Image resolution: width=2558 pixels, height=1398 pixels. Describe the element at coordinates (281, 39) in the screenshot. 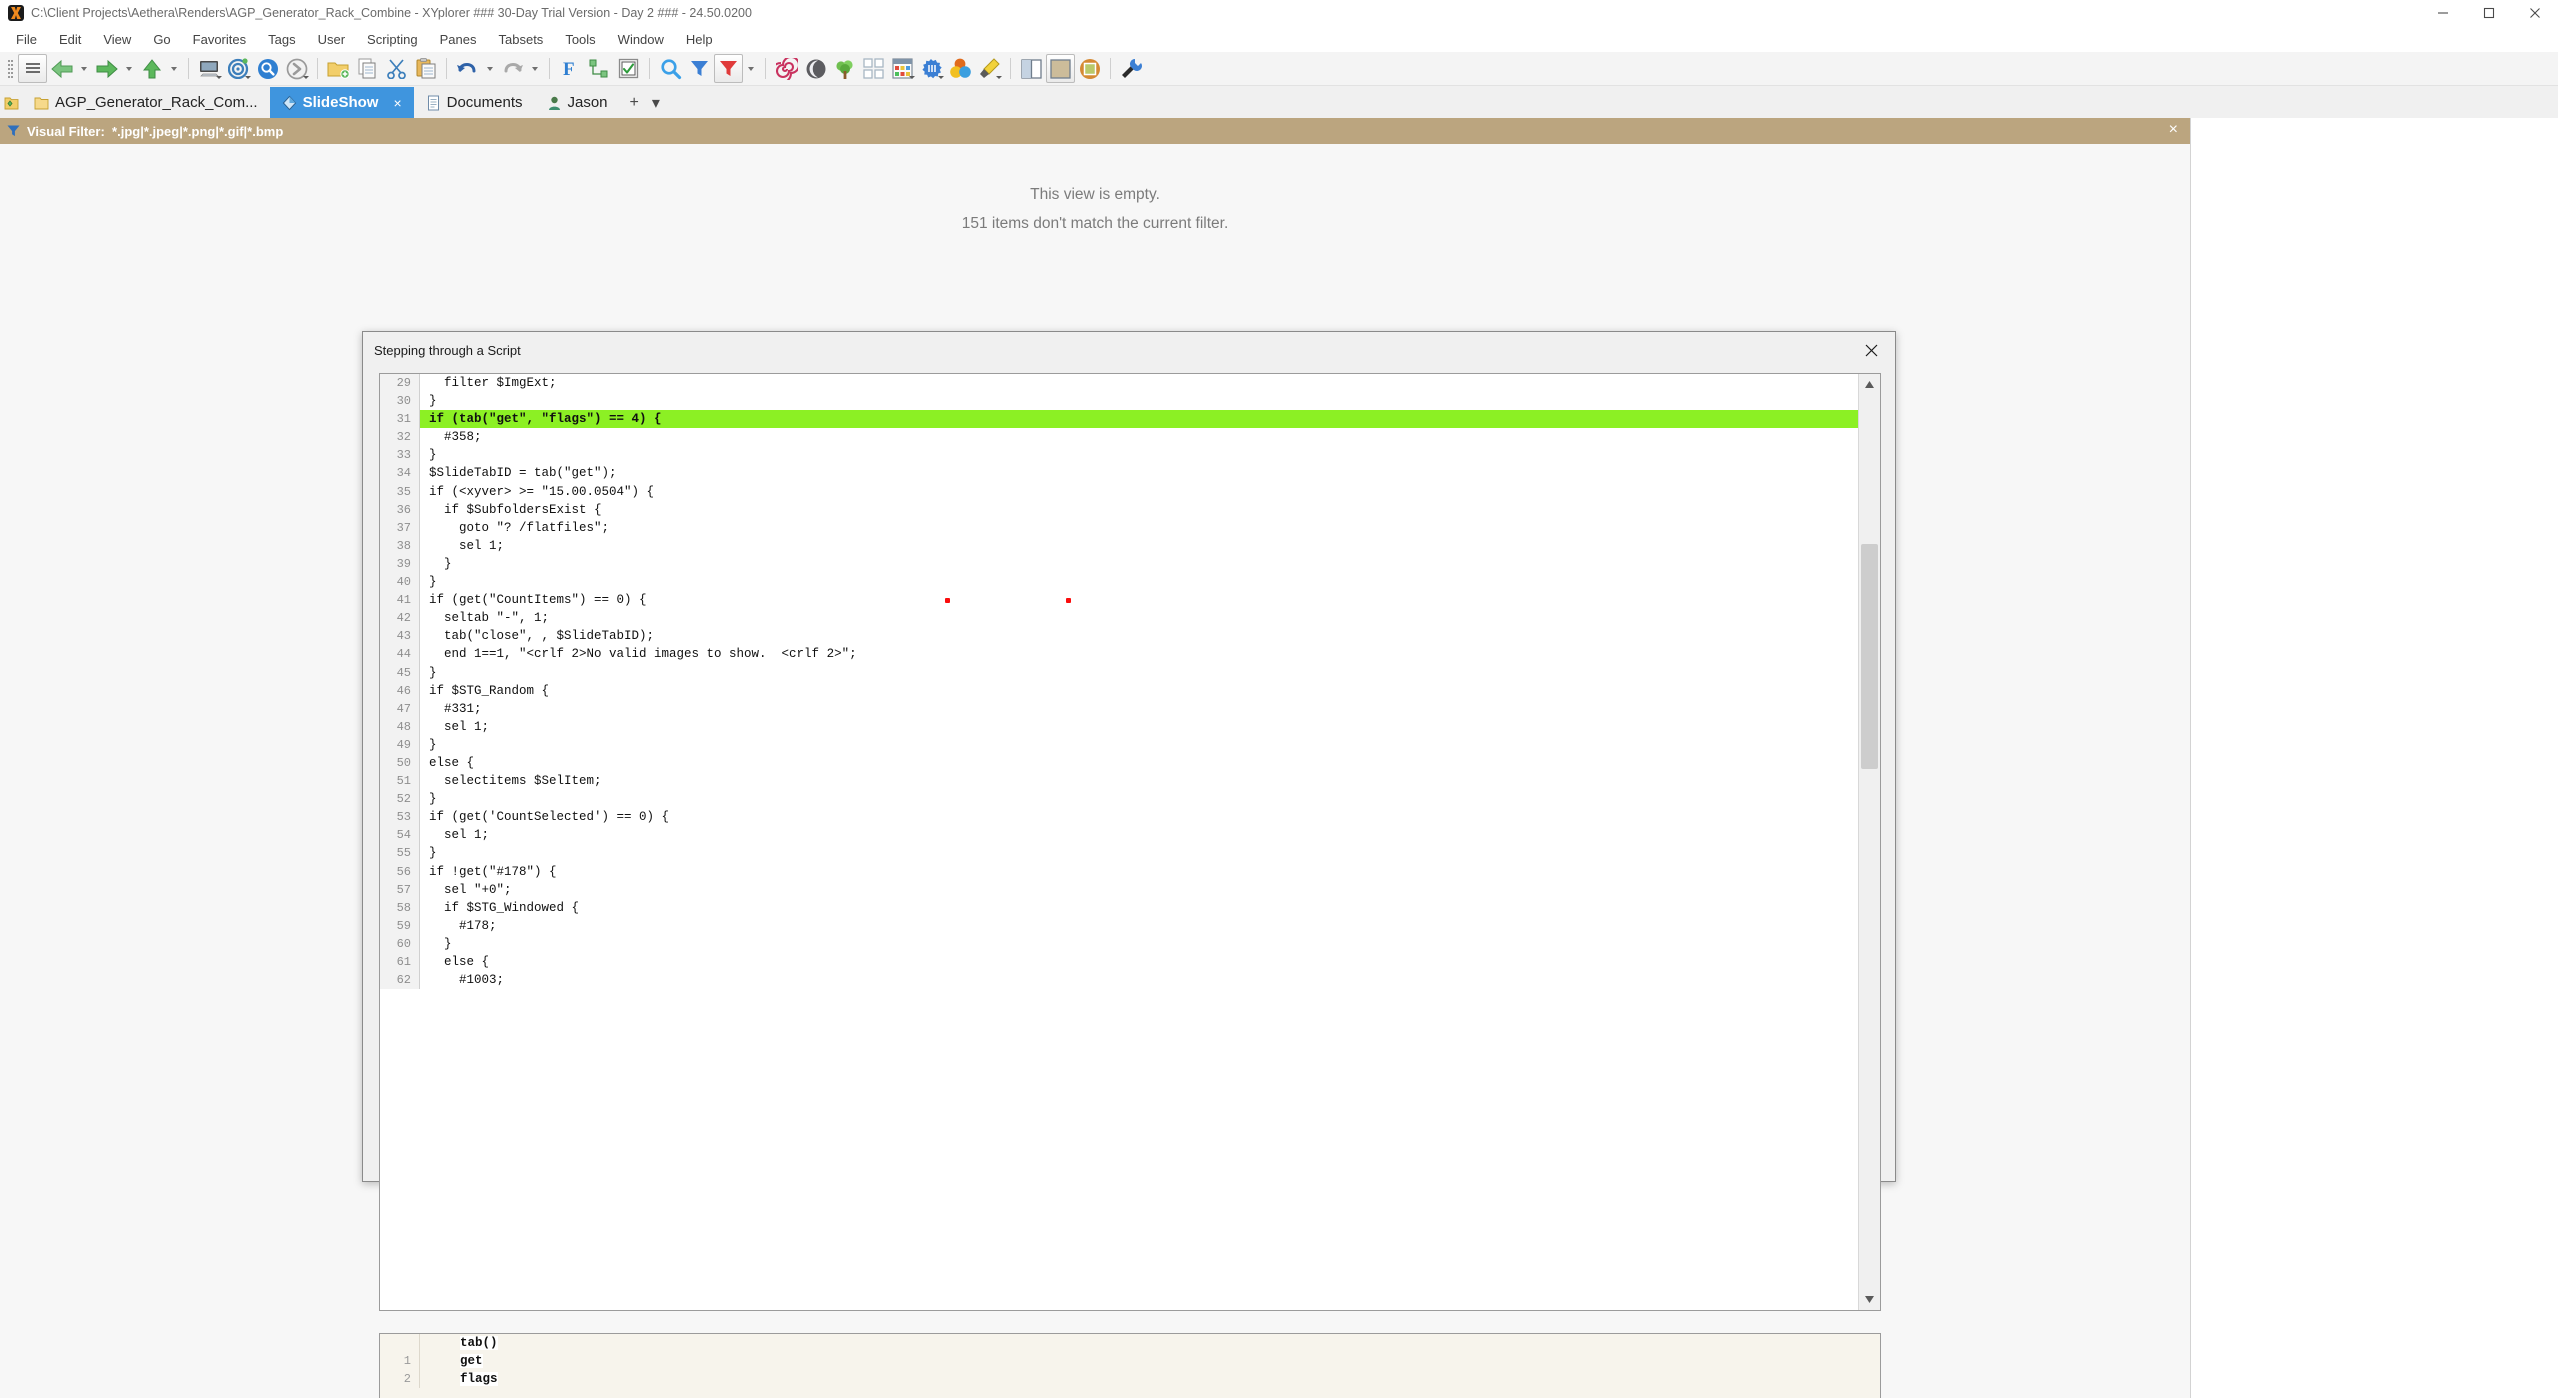

I see `menu-tags: Tags` at that location.